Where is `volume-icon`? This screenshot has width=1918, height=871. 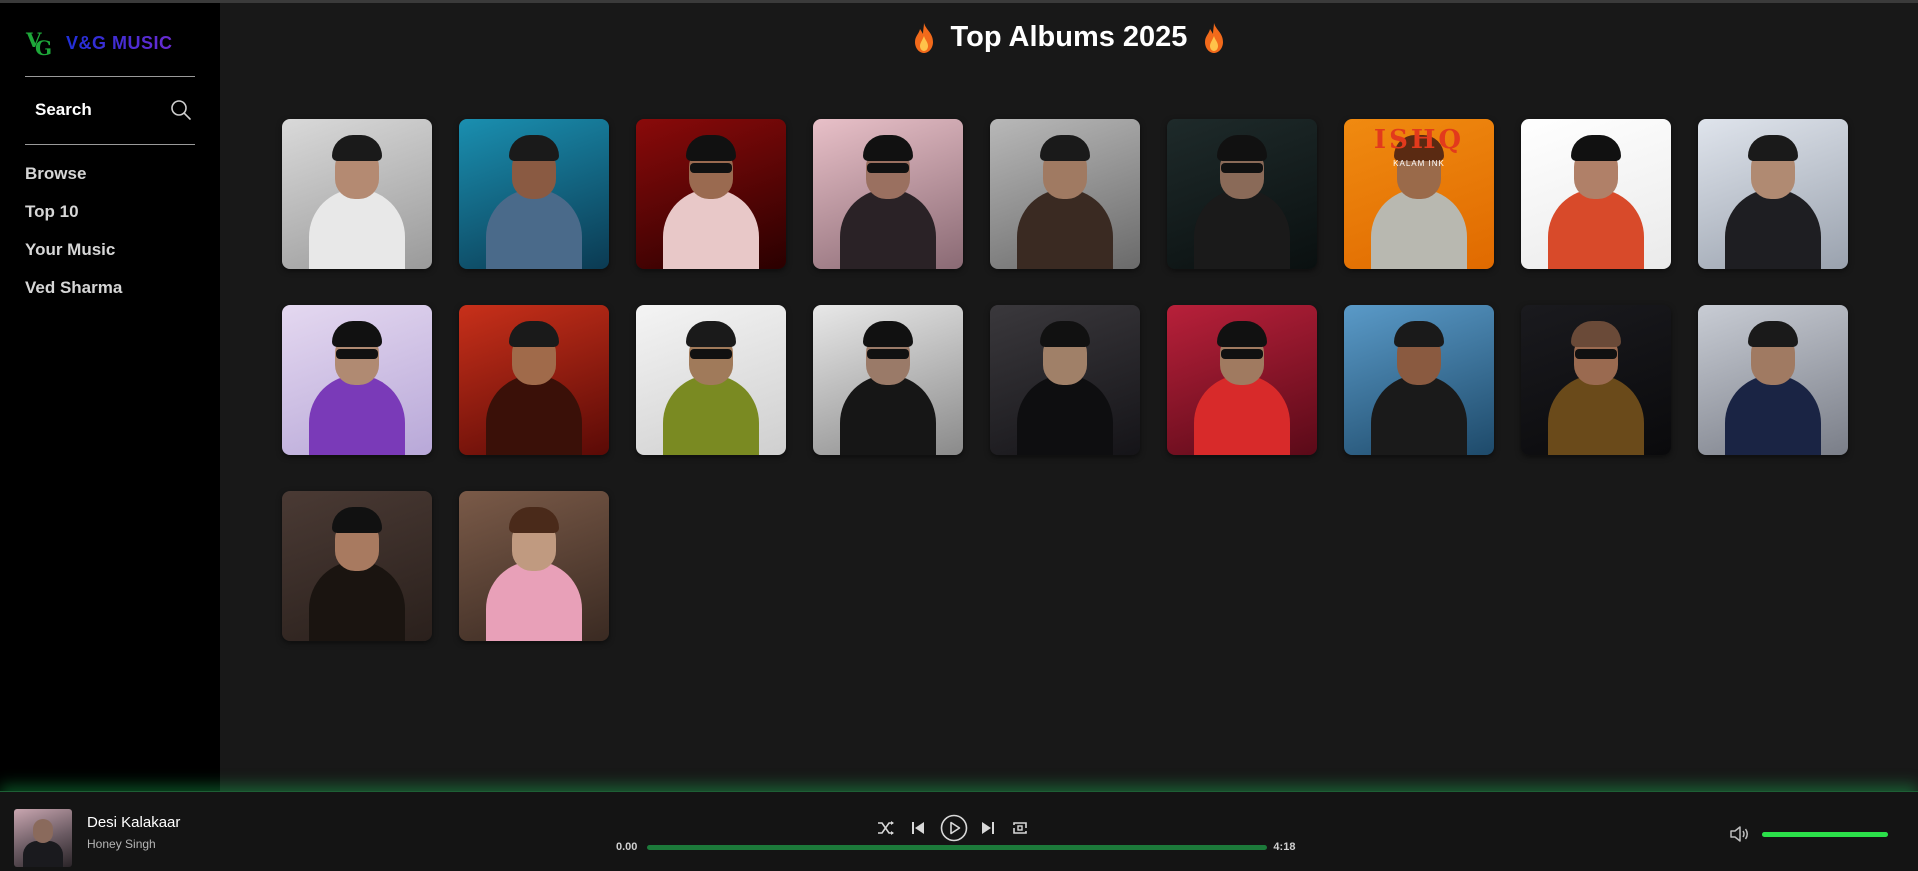
volume-icon is located at coordinates (1739, 834).